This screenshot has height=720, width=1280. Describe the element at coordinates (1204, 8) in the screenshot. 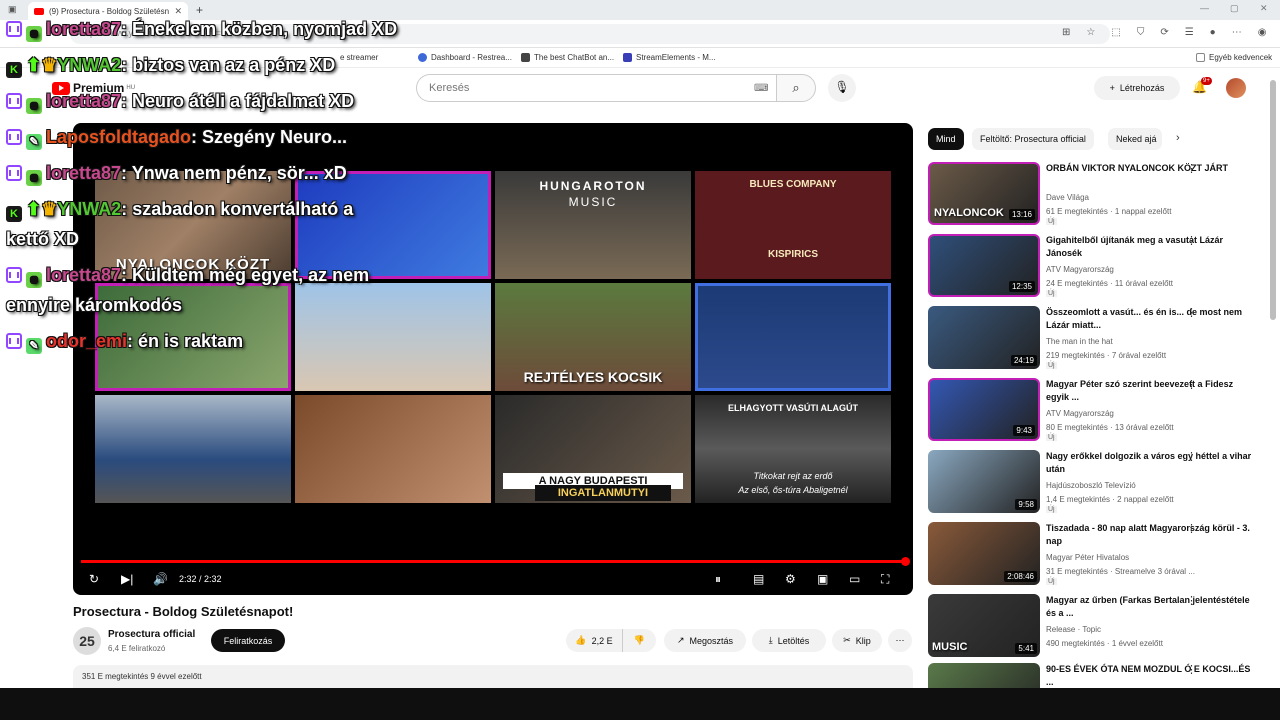

I see `minimize-icon: —` at that location.